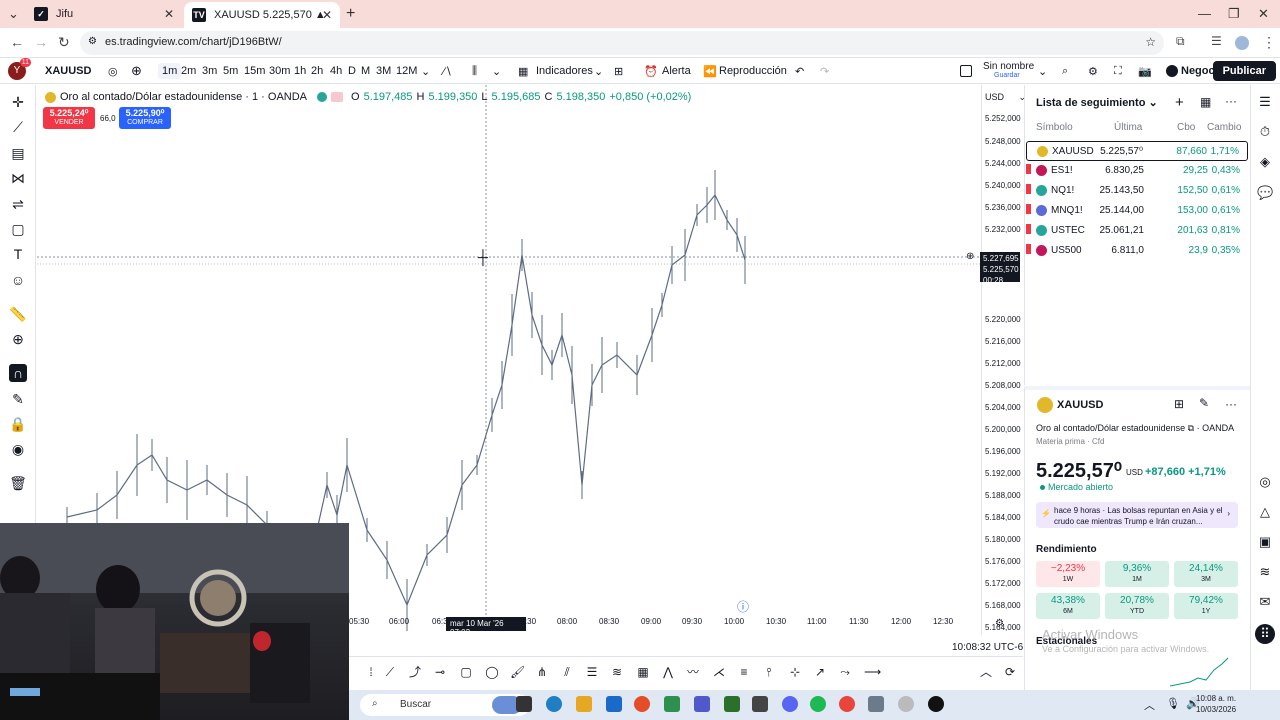 This screenshot has height=720, width=1280. What do you see at coordinates (1216, 41) in the screenshot?
I see `reading-list-icon: ☰` at bounding box center [1216, 41].